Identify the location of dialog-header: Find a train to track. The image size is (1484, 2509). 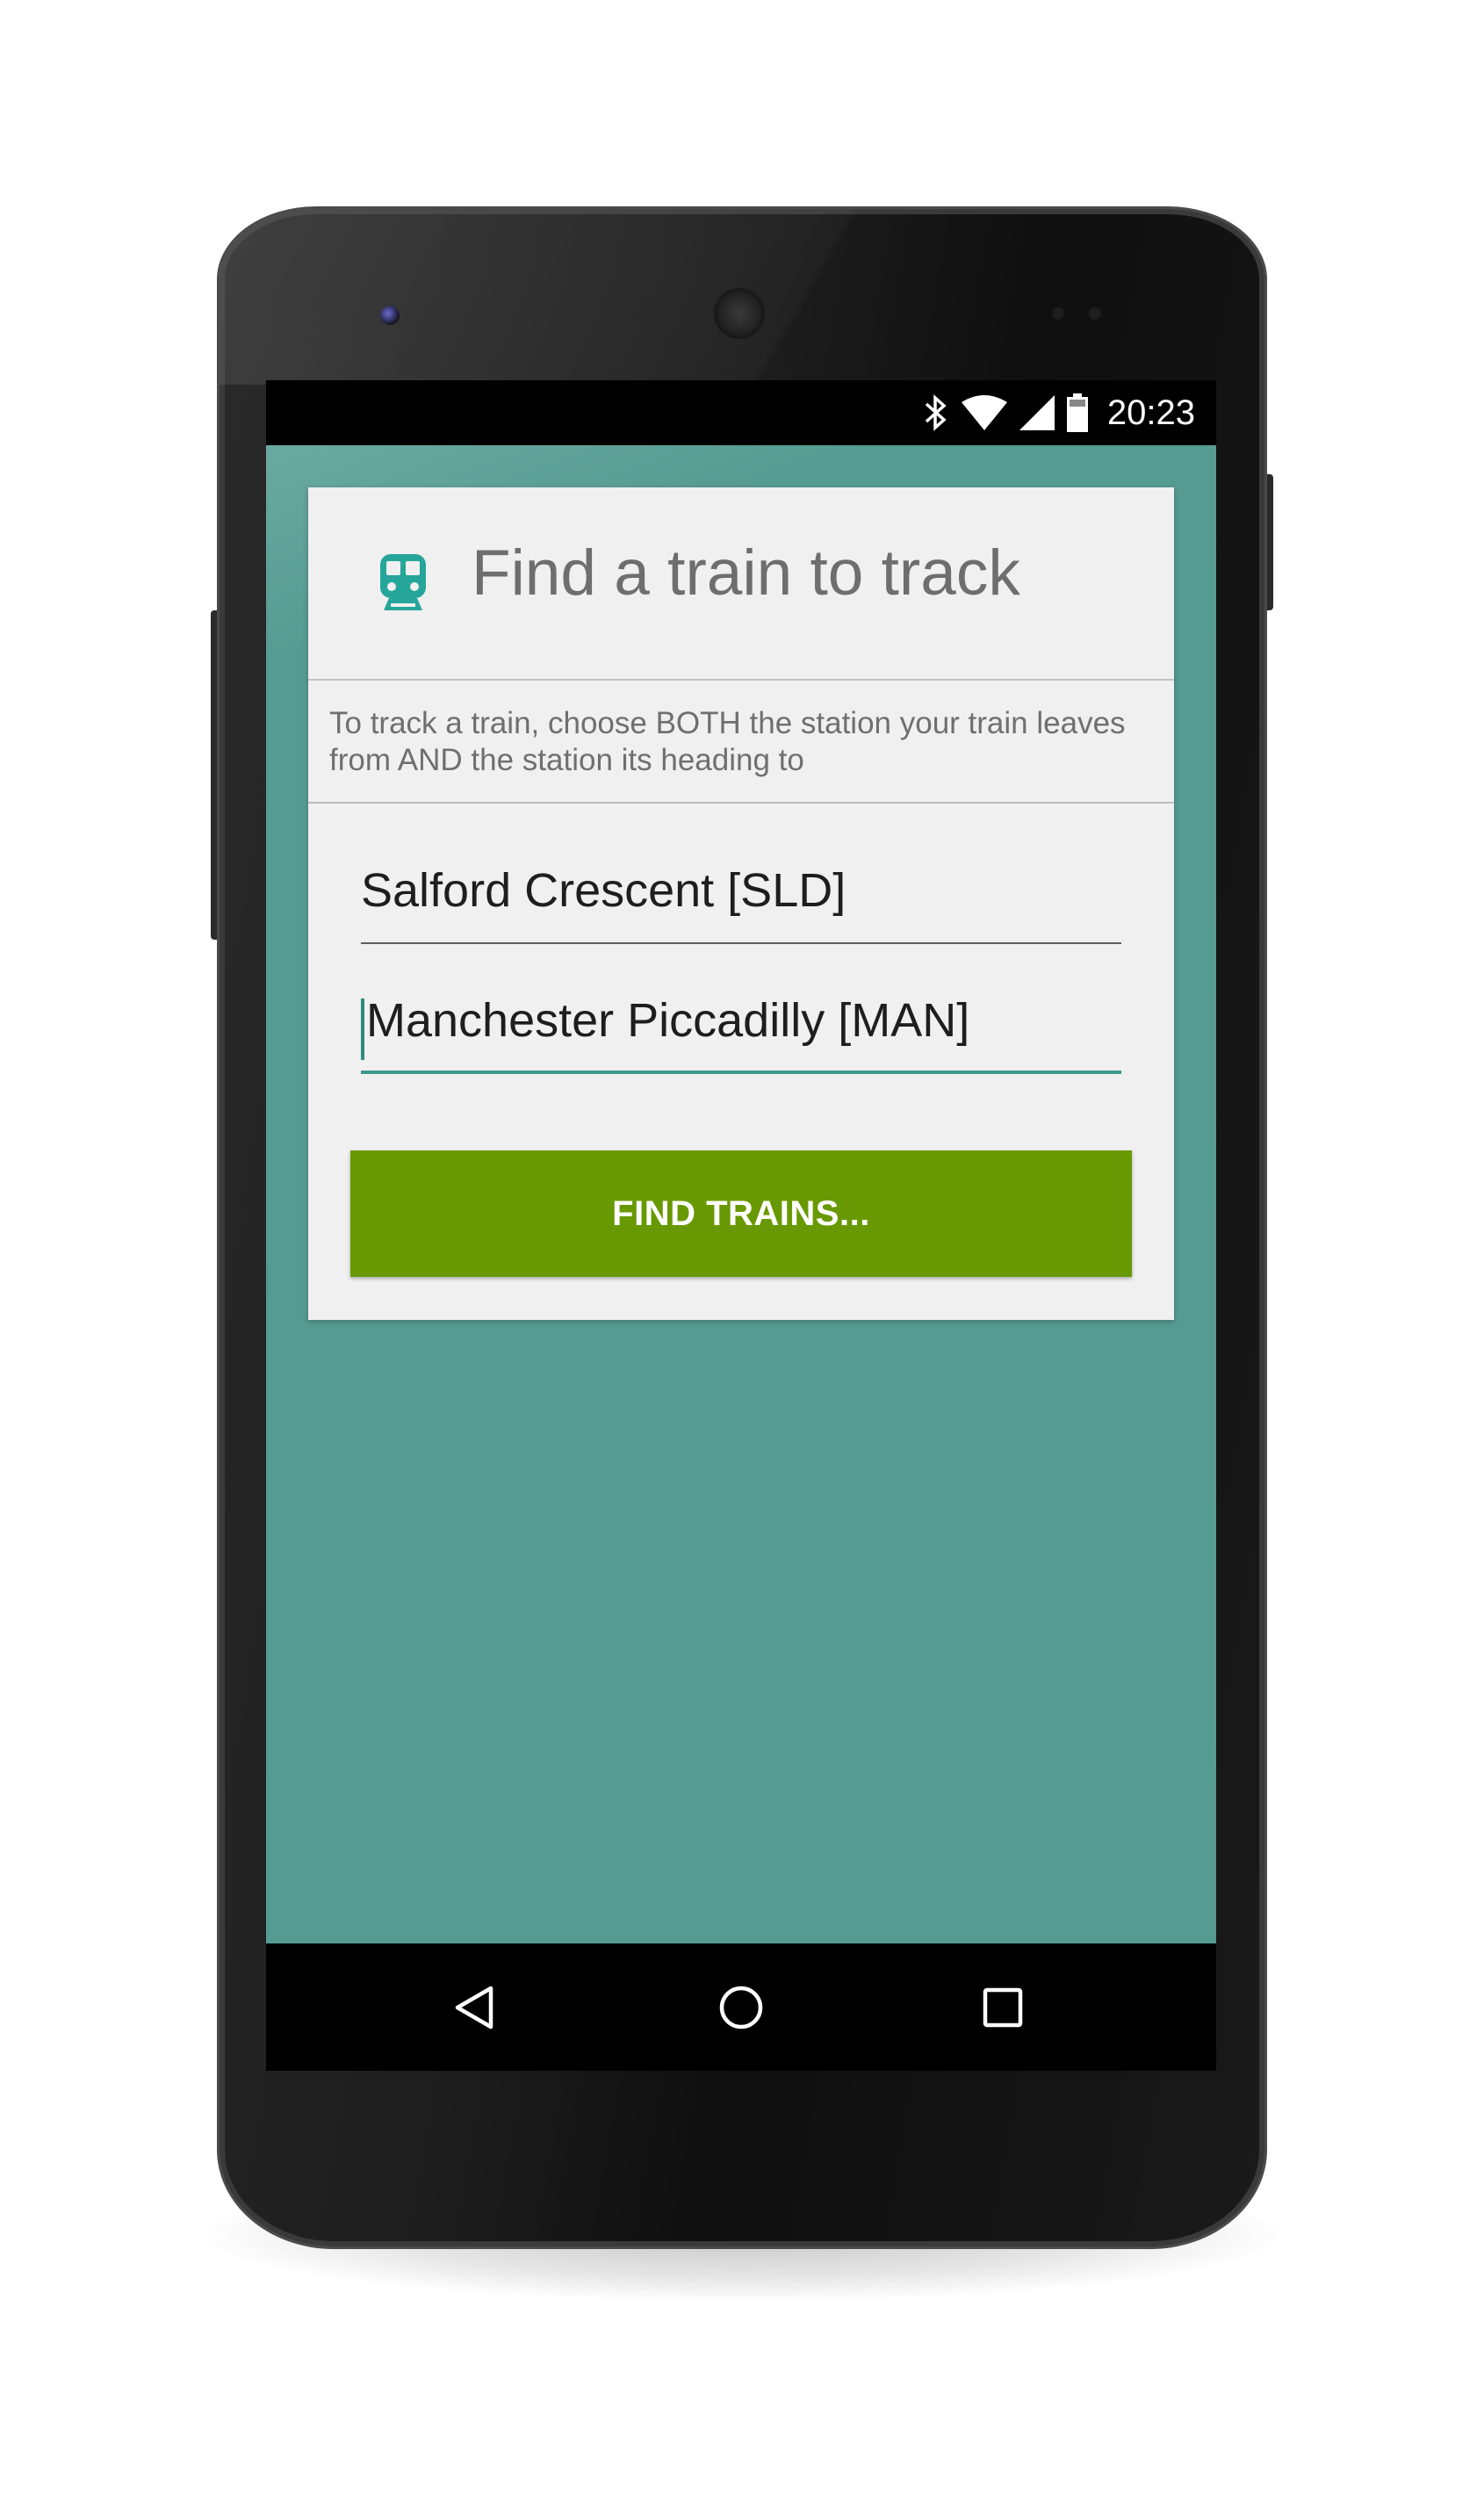
(741, 584).